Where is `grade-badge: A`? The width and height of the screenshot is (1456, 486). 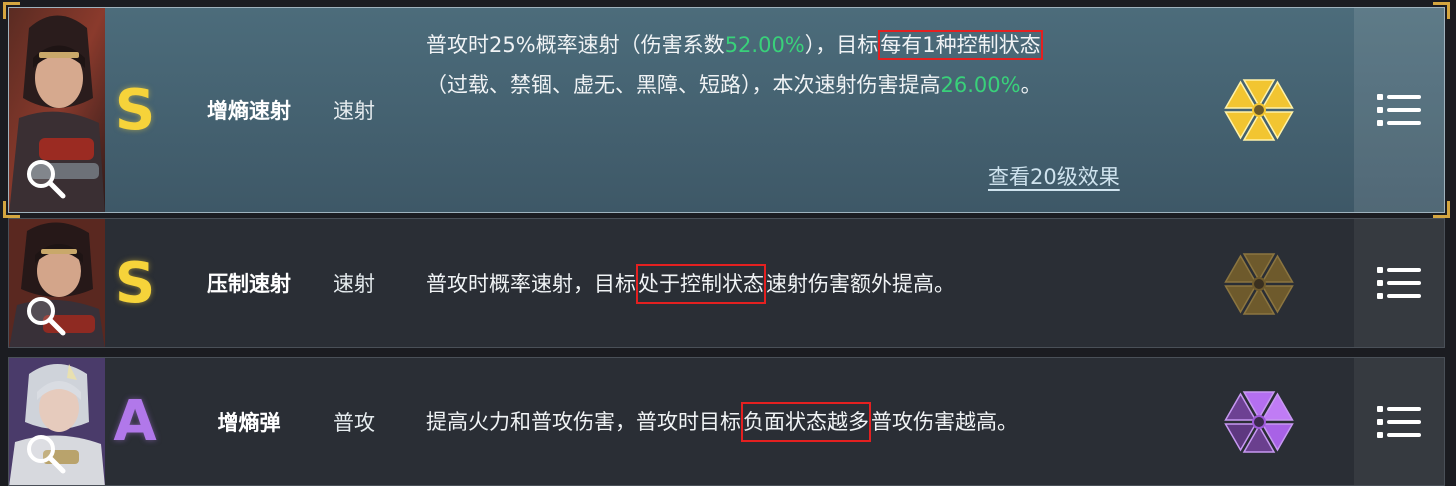
grade-badge: A is located at coordinates (135, 421).